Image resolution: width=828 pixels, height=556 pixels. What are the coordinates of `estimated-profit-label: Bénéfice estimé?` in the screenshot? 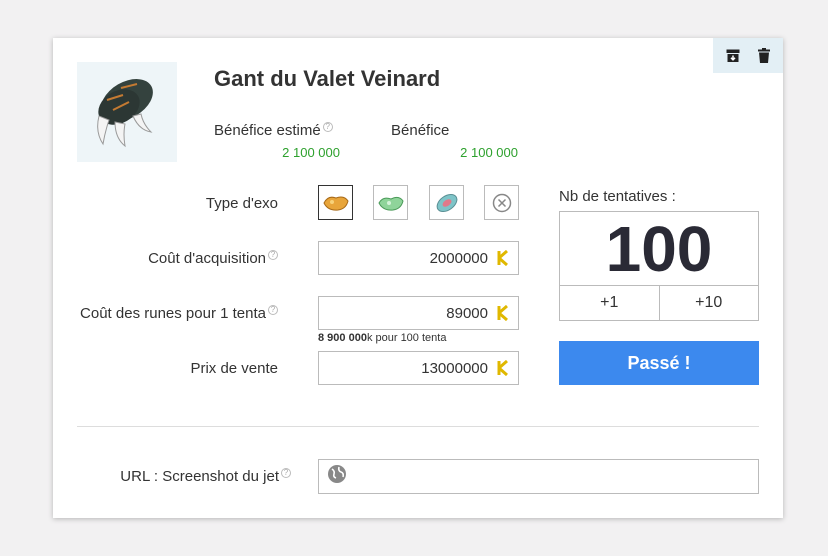 It's located at (273, 130).